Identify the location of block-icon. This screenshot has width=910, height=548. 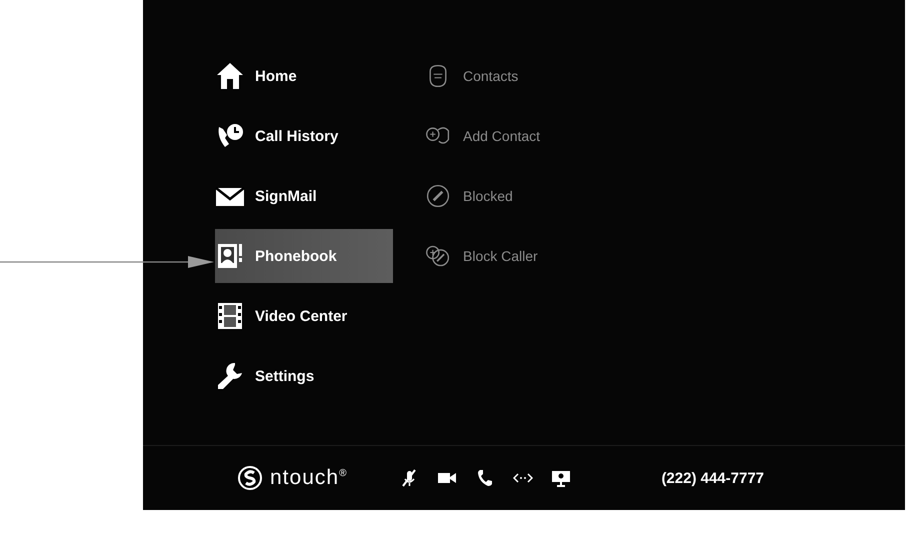
(438, 196).